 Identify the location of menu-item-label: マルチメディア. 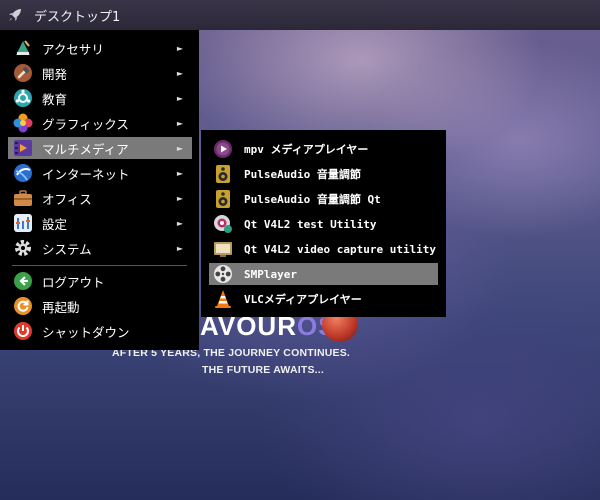
(85, 149).